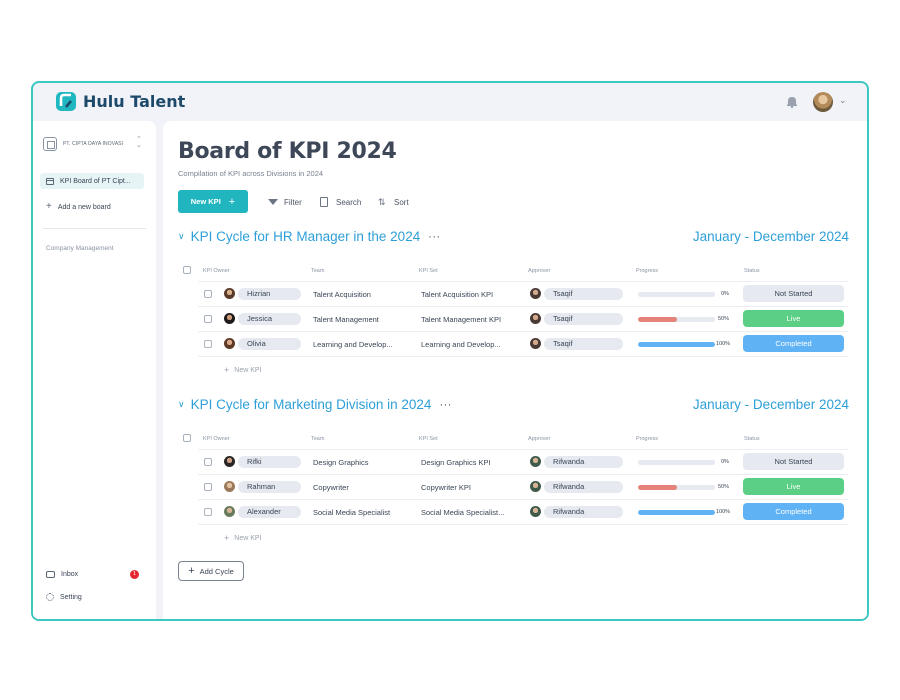  What do you see at coordinates (80, 248) in the screenshot?
I see `sidebar-item-company-management: Company Management` at bounding box center [80, 248].